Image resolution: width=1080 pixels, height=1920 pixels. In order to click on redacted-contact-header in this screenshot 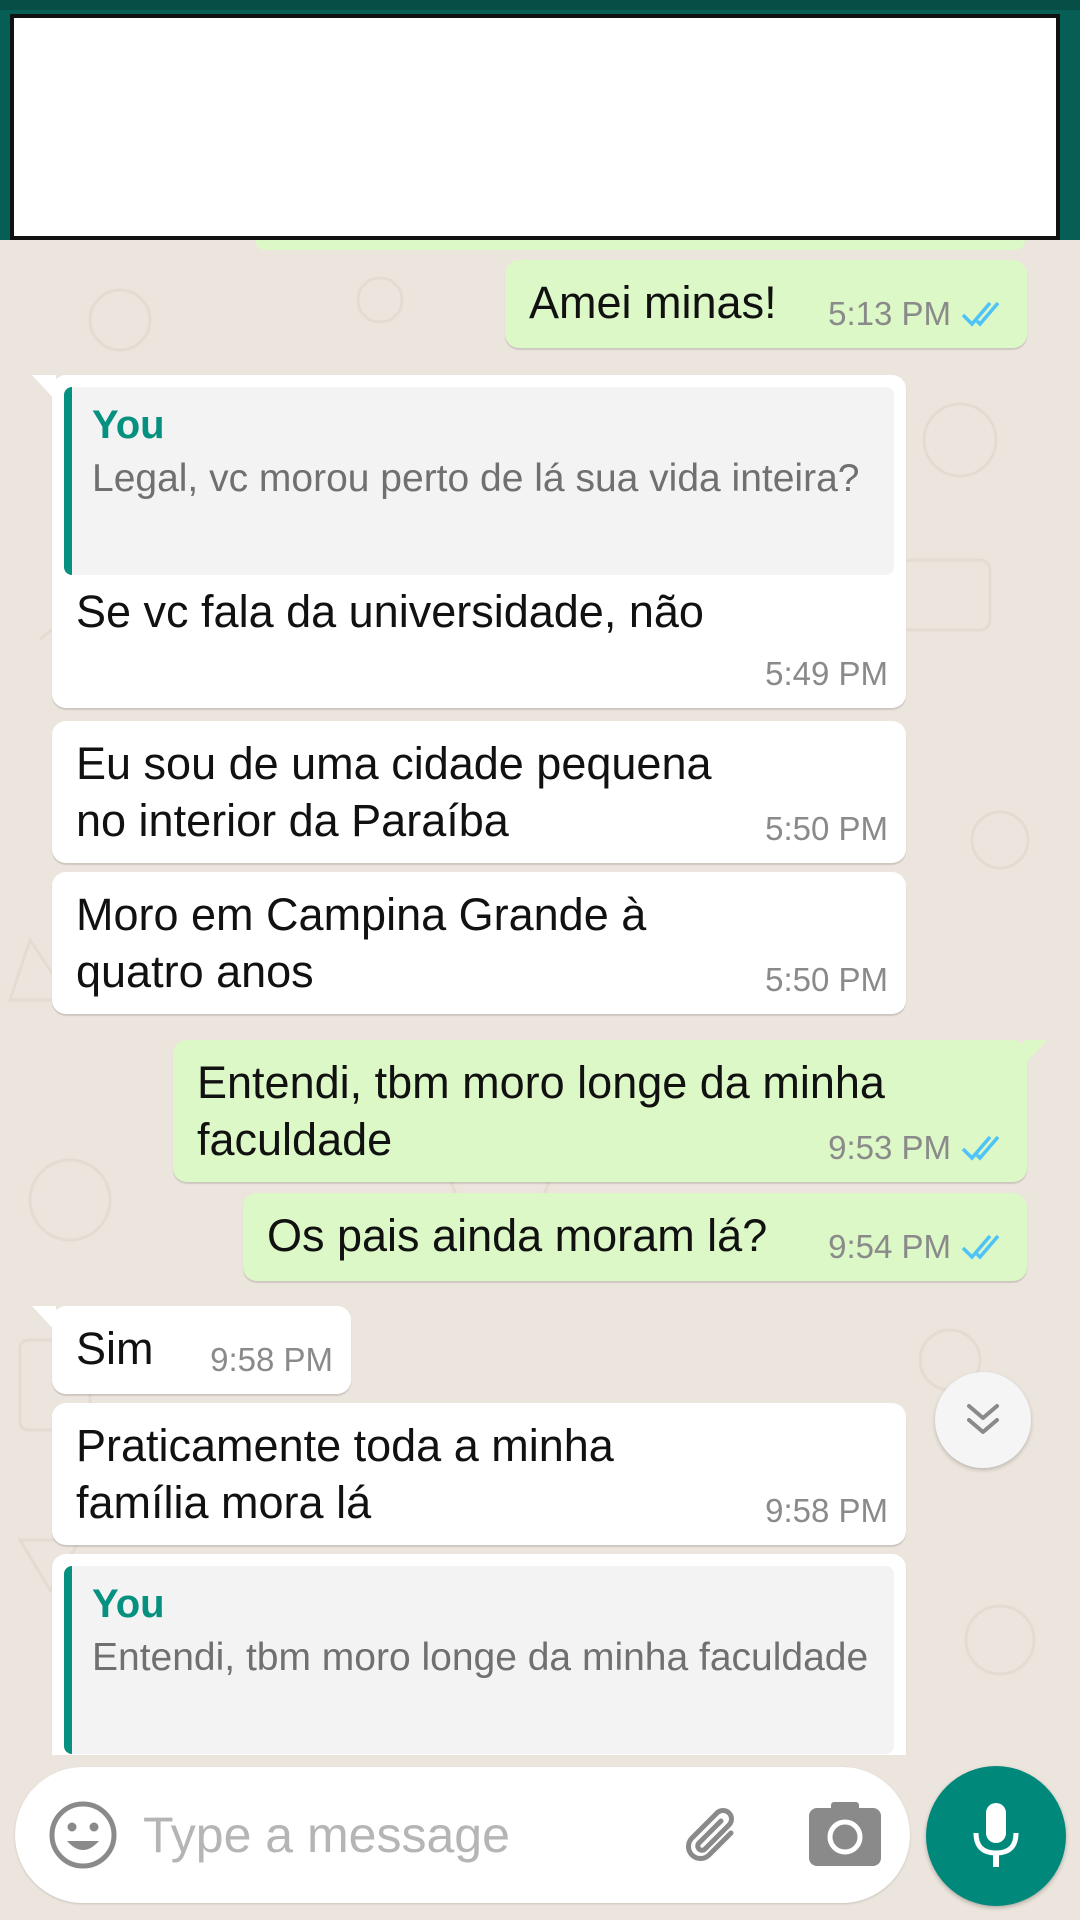, I will do `click(535, 127)`.